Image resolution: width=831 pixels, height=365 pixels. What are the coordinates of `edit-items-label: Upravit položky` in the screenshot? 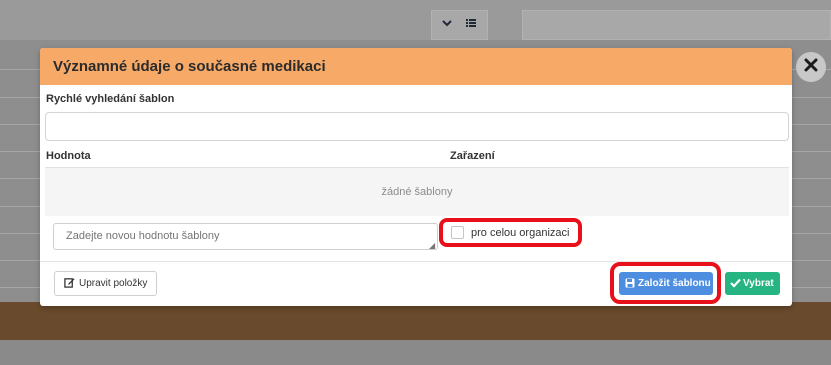 It's located at (113, 283).